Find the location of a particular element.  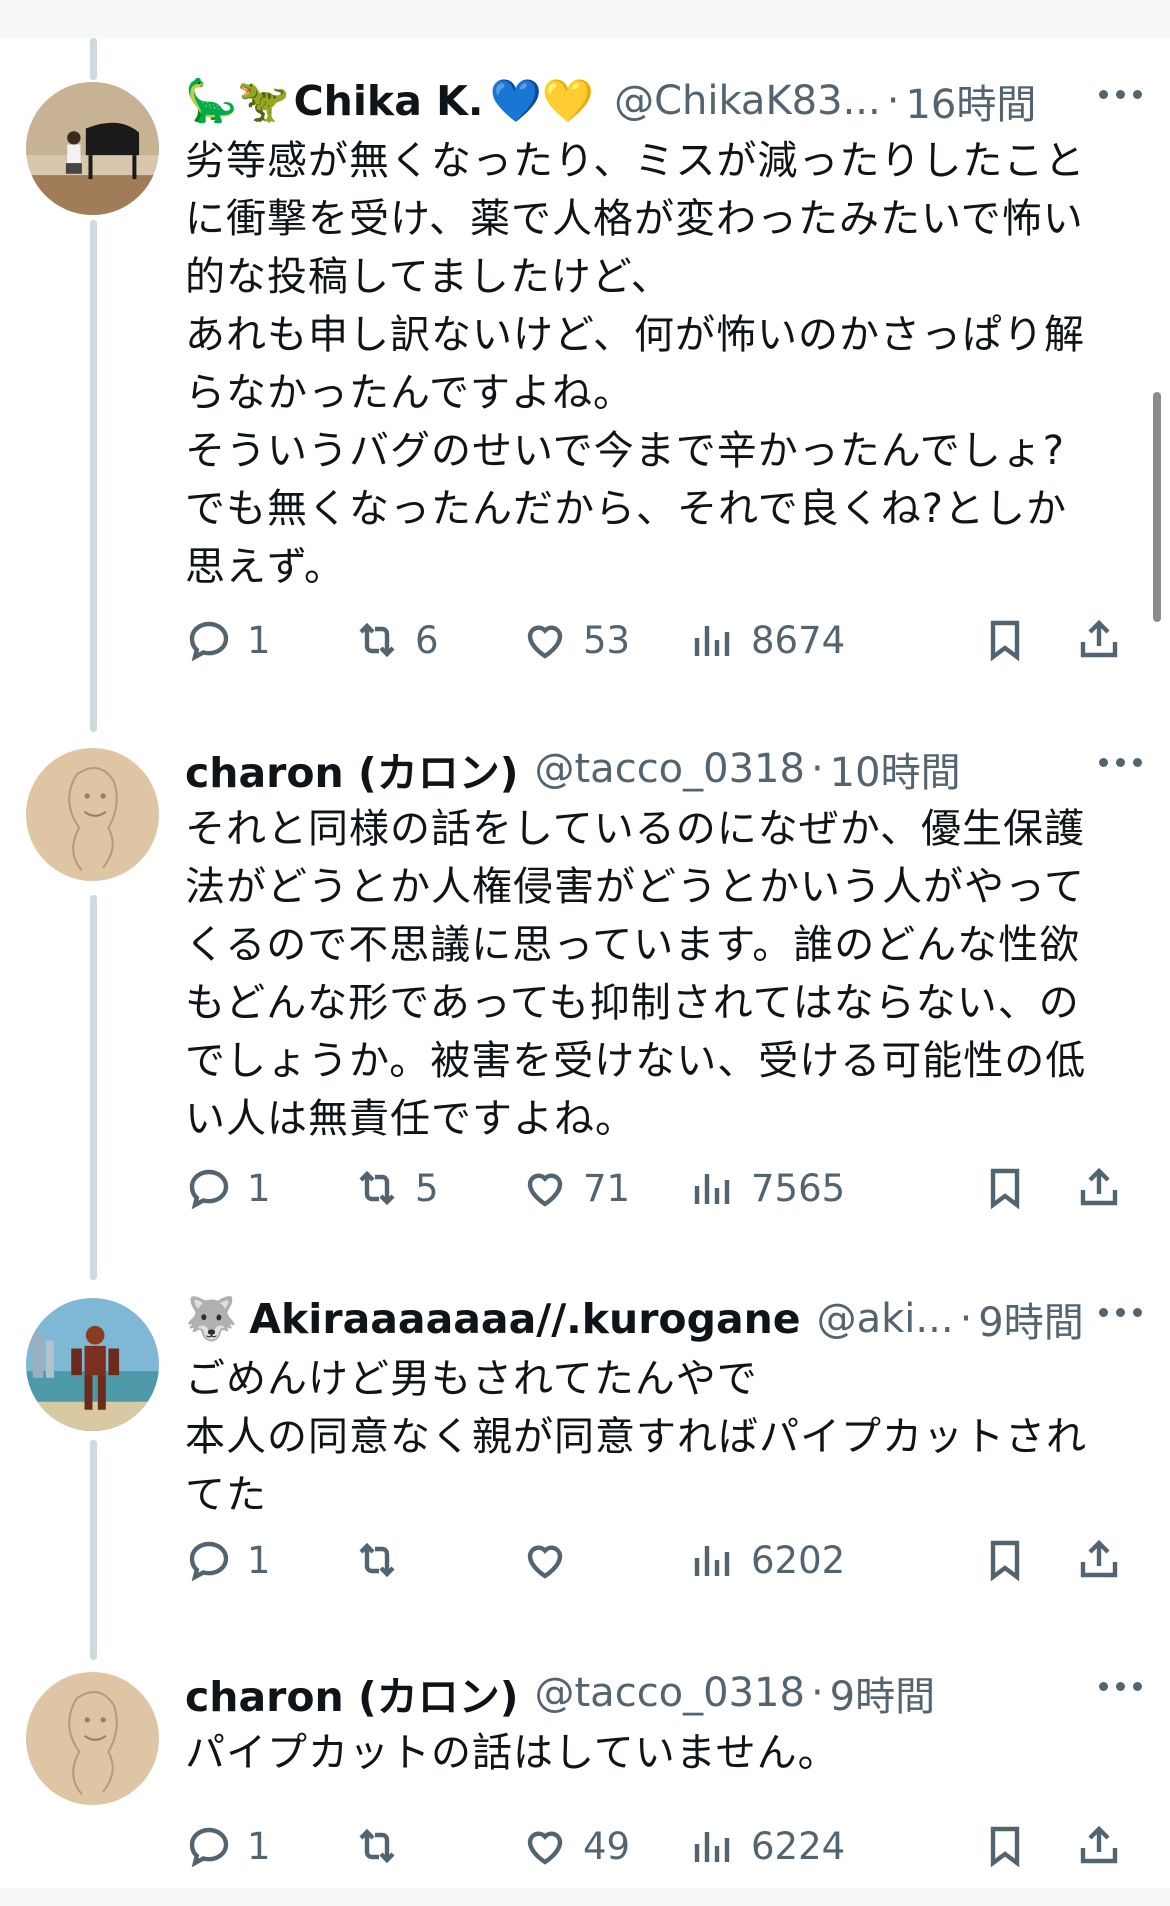

display-name: Chika K. is located at coordinates (389, 101).